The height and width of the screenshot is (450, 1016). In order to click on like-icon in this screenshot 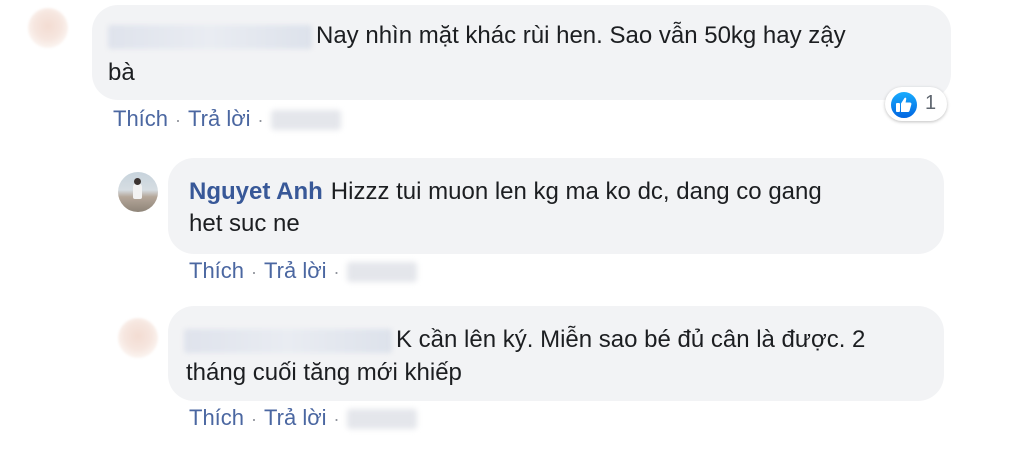, I will do `click(904, 105)`.